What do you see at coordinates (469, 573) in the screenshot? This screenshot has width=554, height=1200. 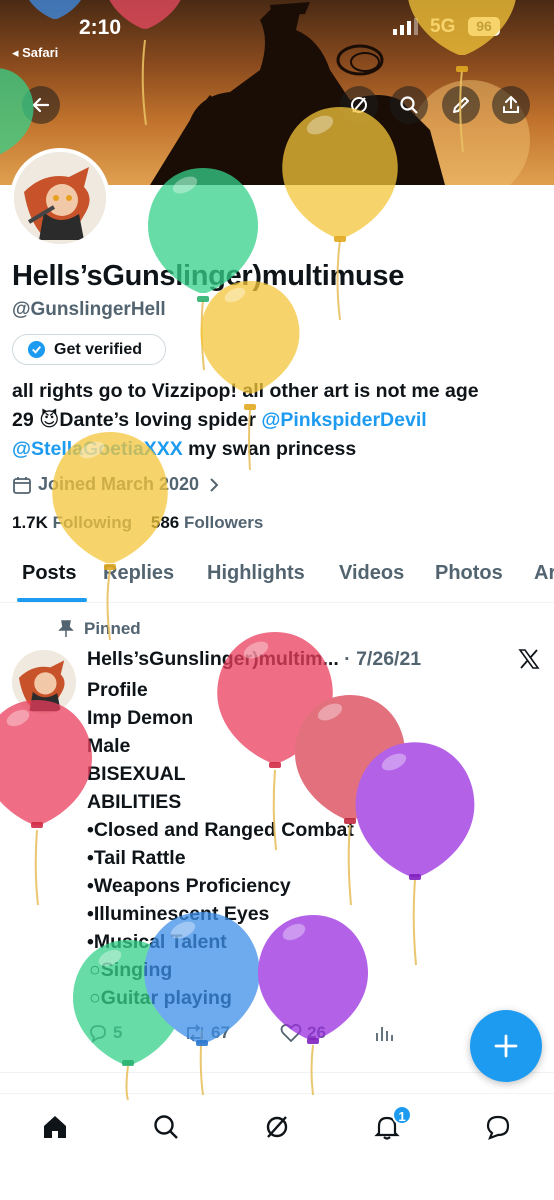 I see `tab-photos: Photos` at bounding box center [469, 573].